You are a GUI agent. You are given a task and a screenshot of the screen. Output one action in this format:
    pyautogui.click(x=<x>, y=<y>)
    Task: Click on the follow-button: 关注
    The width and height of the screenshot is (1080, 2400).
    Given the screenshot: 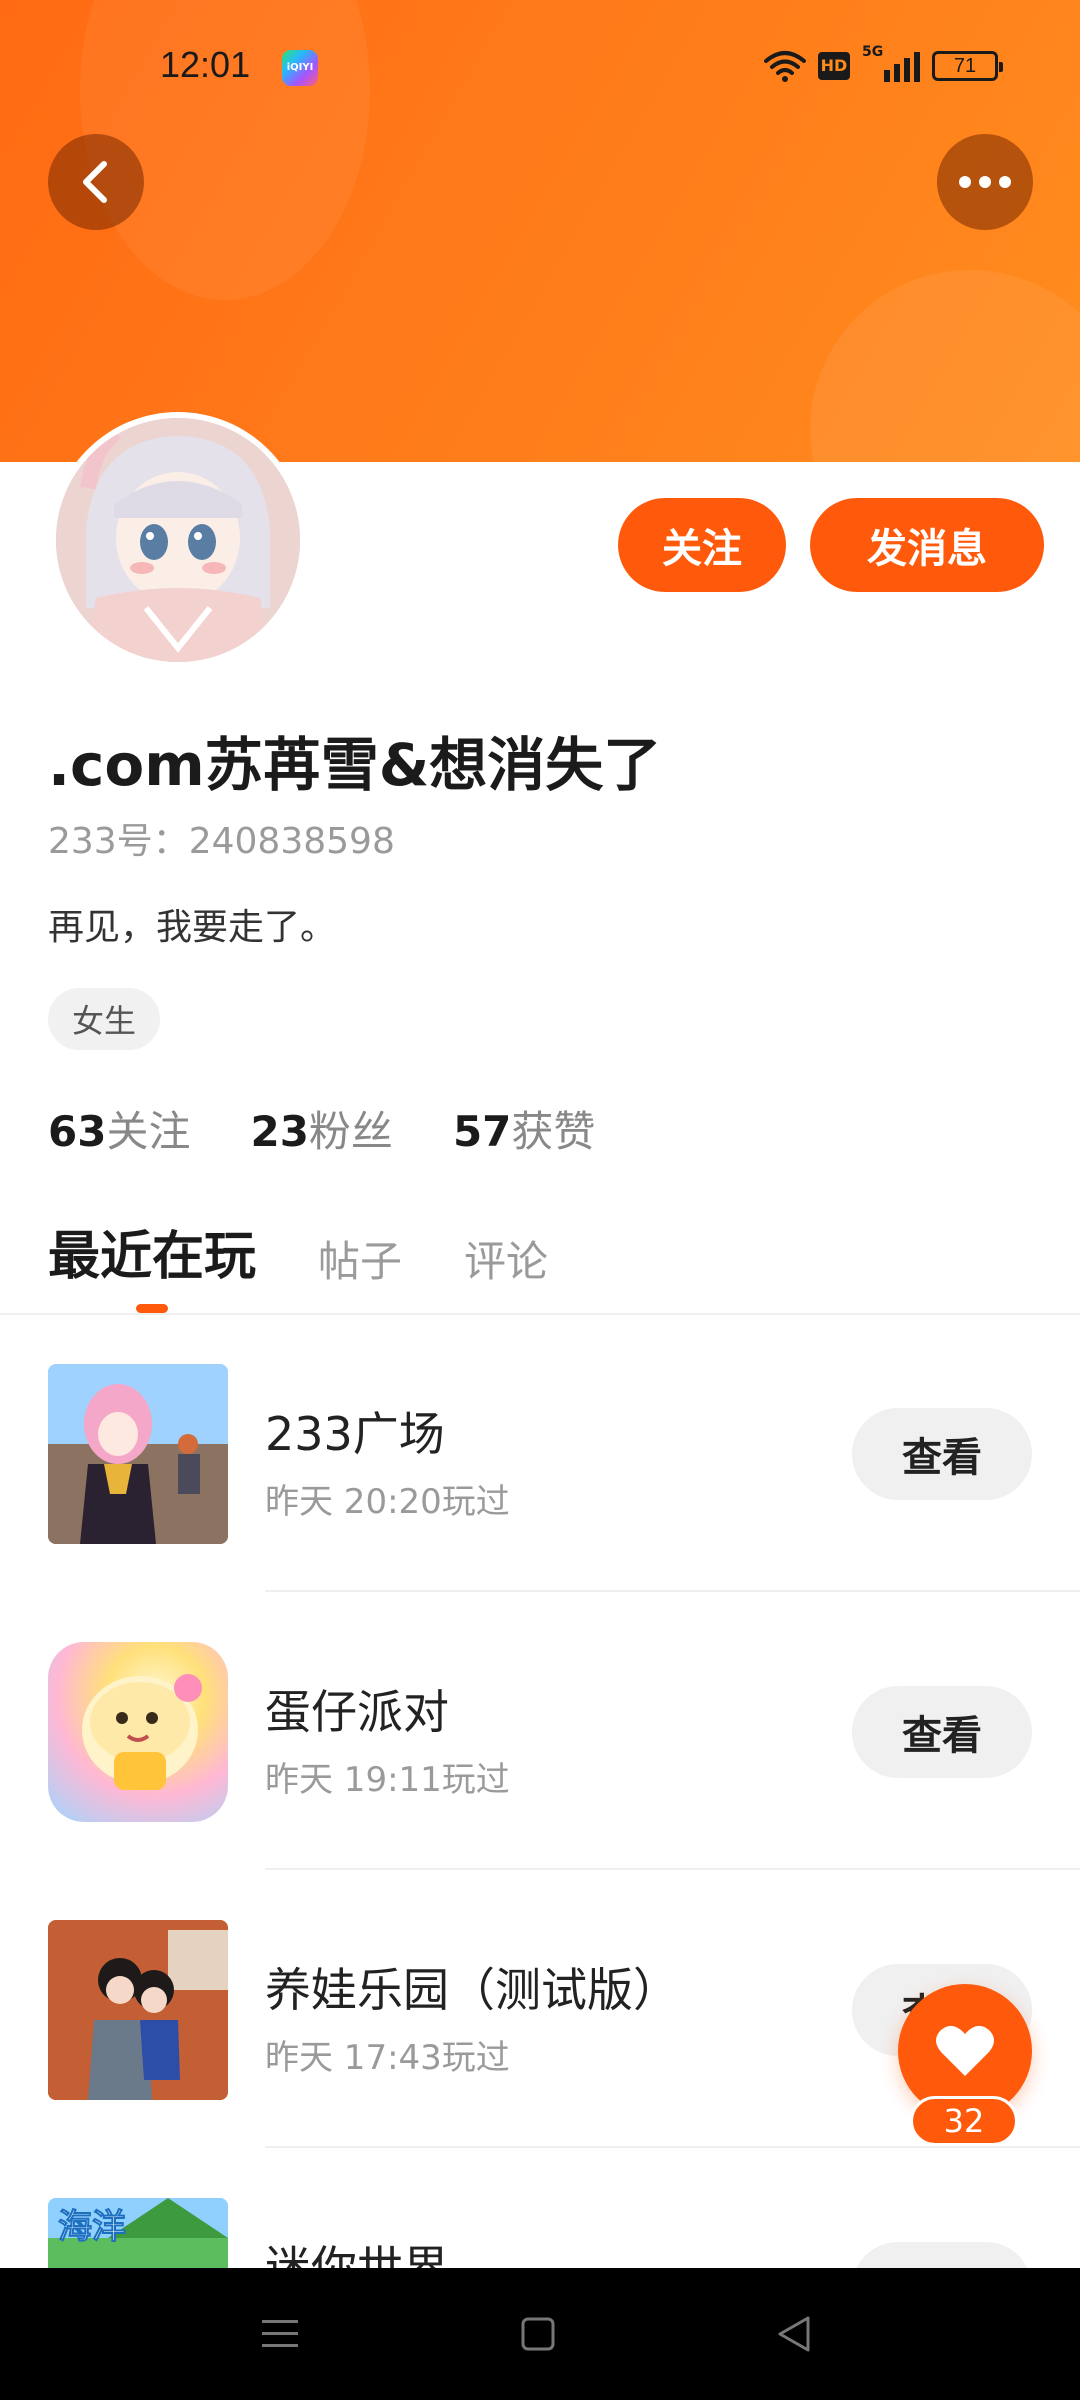 What is the action you would take?
    pyautogui.click(x=702, y=545)
    